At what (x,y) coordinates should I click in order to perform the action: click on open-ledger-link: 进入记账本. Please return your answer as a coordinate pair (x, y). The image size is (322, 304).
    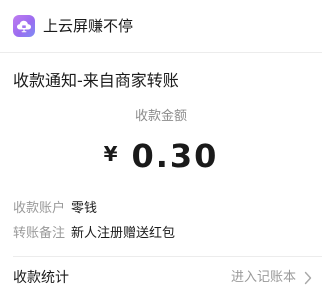
    Looking at the image, I should click on (263, 278).